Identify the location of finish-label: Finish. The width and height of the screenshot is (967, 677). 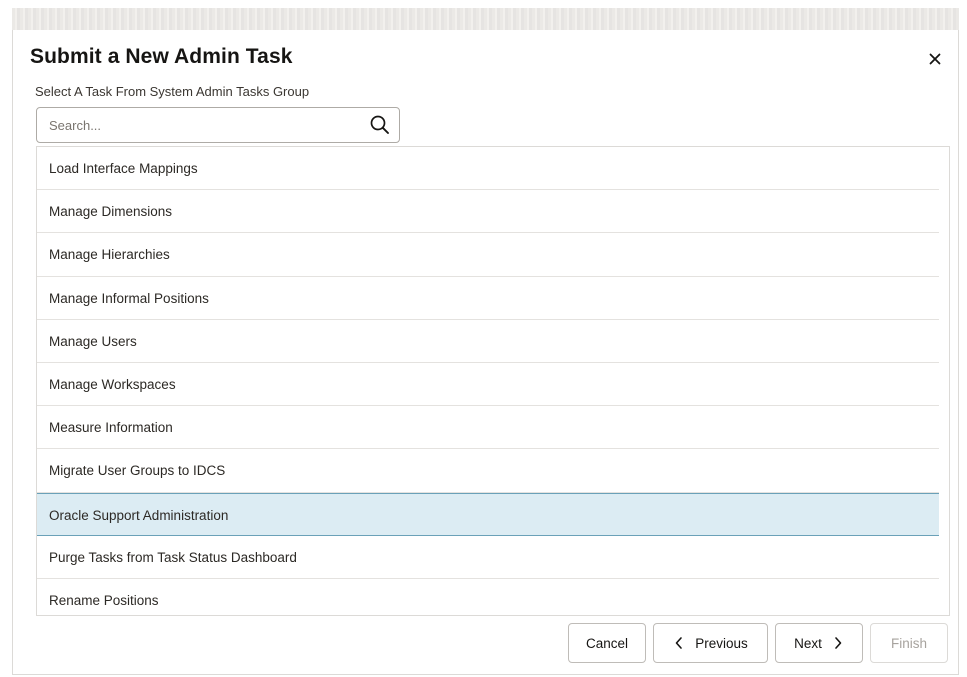
(908, 643).